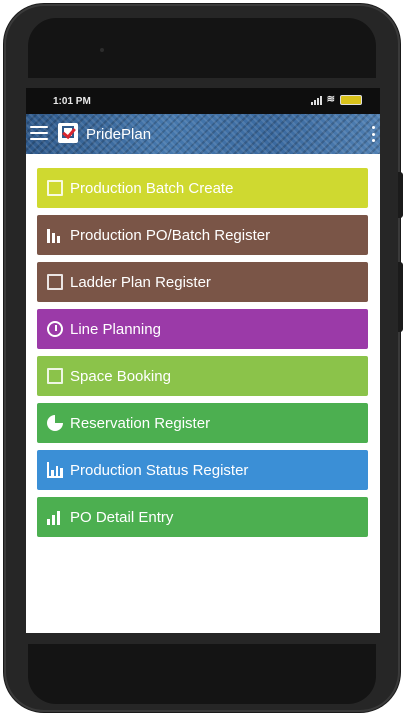 This screenshot has width=405, height=716. Describe the element at coordinates (55, 329) in the screenshot. I see `clock-icon` at that location.